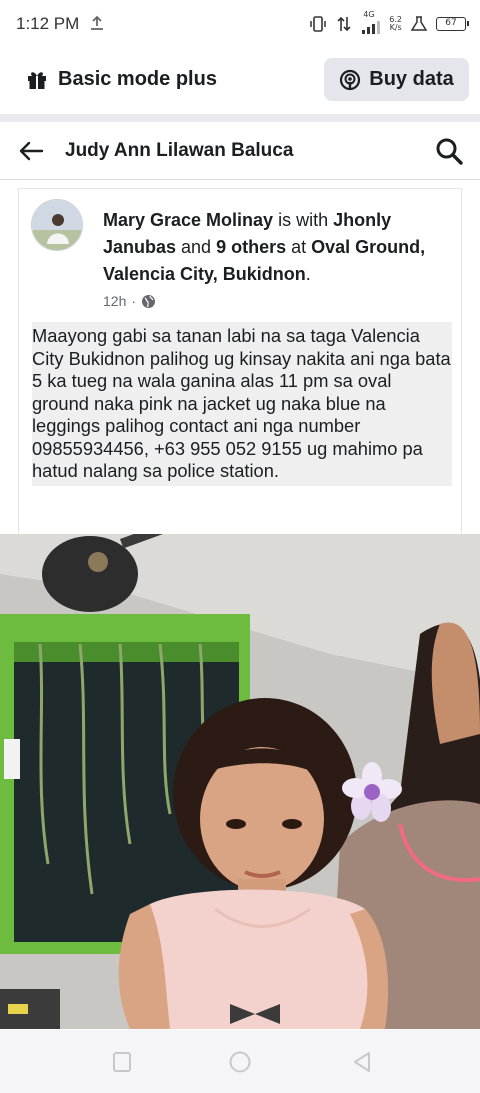 The image size is (480, 1093). I want to click on post-meta: 12h ·, so click(129, 301).